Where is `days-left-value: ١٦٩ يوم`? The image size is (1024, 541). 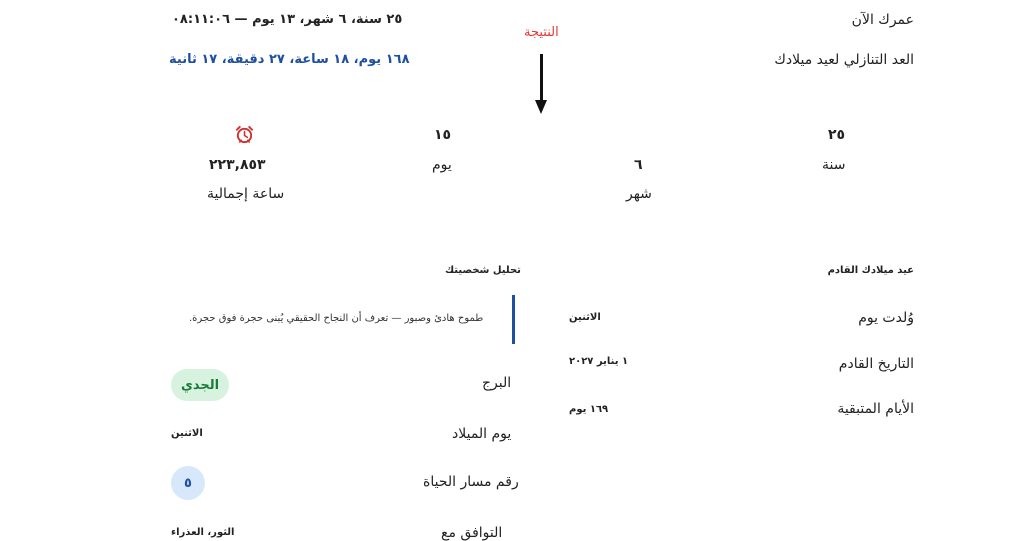 days-left-value: ١٦٩ يوم is located at coordinates (589, 409).